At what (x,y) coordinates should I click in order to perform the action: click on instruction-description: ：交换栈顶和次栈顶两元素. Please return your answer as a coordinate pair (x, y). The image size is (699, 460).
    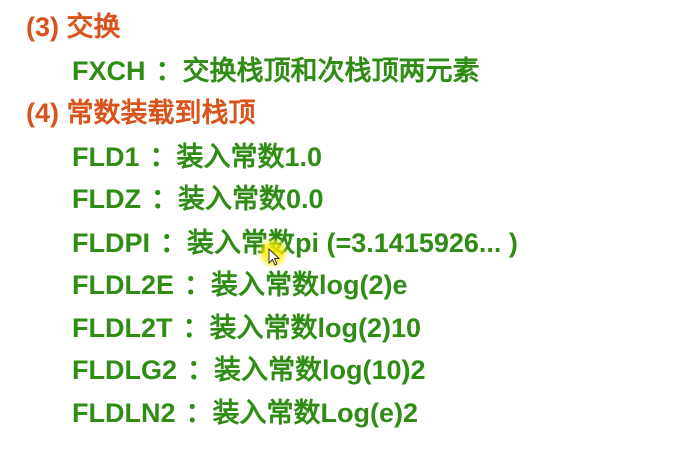
    Looking at the image, I should click on (317, 71).